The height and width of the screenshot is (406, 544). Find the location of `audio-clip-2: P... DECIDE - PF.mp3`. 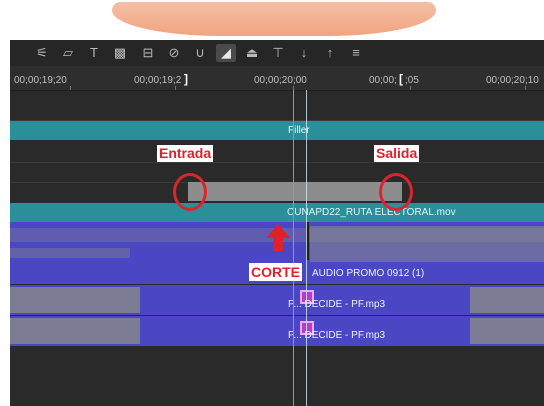

audio-clip-2: P... DECIDE - PF.mp3 is located at coordinates (277, 331).